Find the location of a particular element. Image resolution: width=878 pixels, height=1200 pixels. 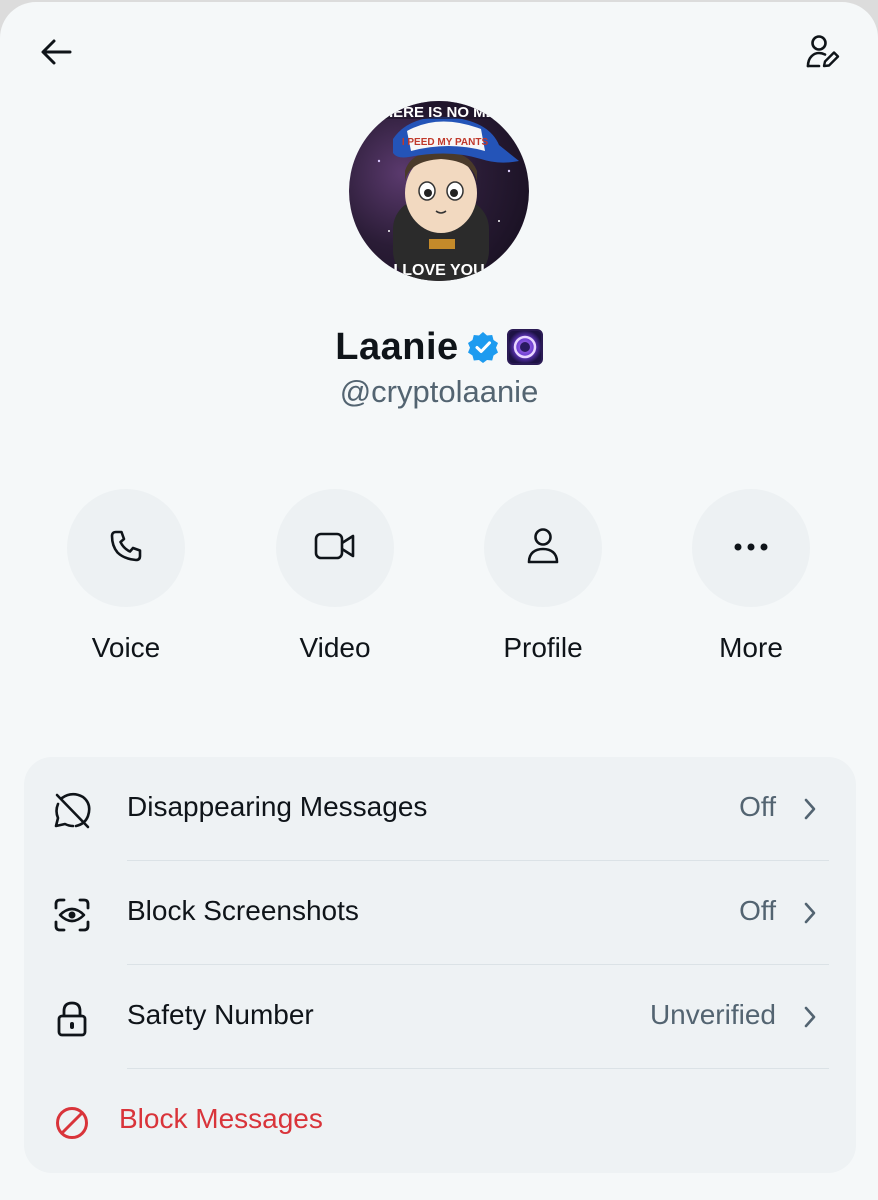

avatar: I PEED MY PANTS HERE IS NO ME I LOVE YOU is located at coordinates (439, 191).